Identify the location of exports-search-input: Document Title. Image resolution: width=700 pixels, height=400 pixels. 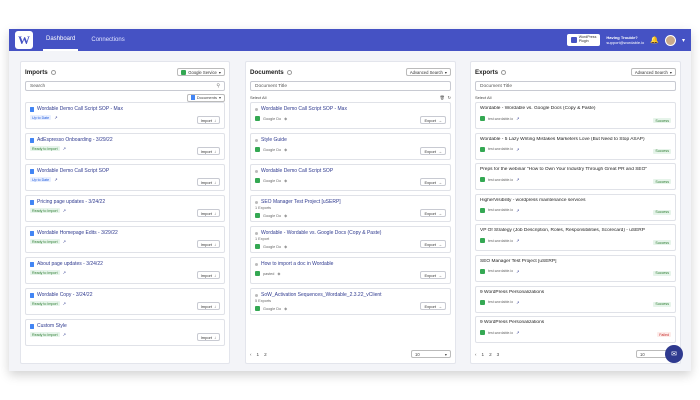
(575, 86).